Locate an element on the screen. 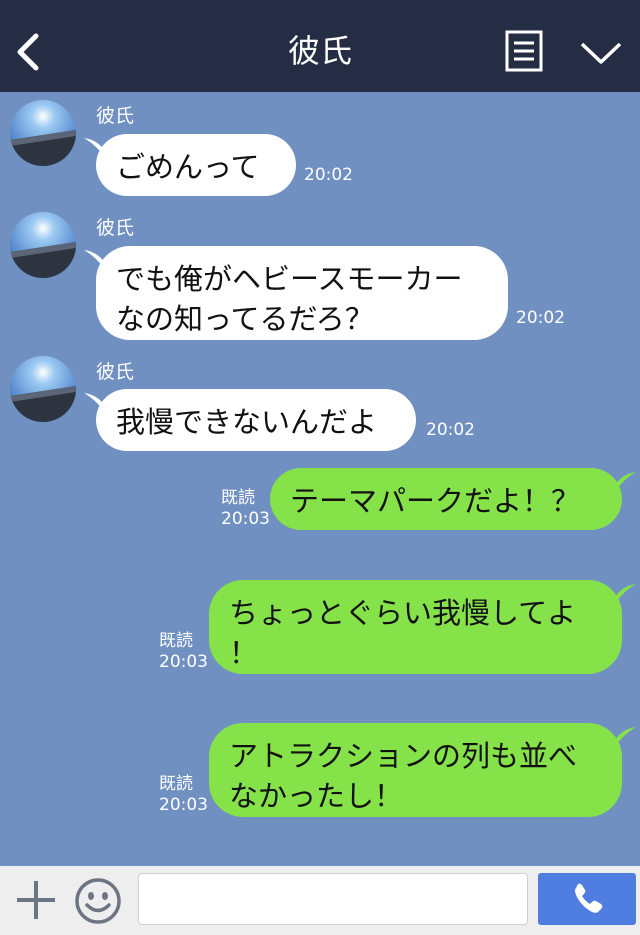  call-button is located at coordinates (587, 899).